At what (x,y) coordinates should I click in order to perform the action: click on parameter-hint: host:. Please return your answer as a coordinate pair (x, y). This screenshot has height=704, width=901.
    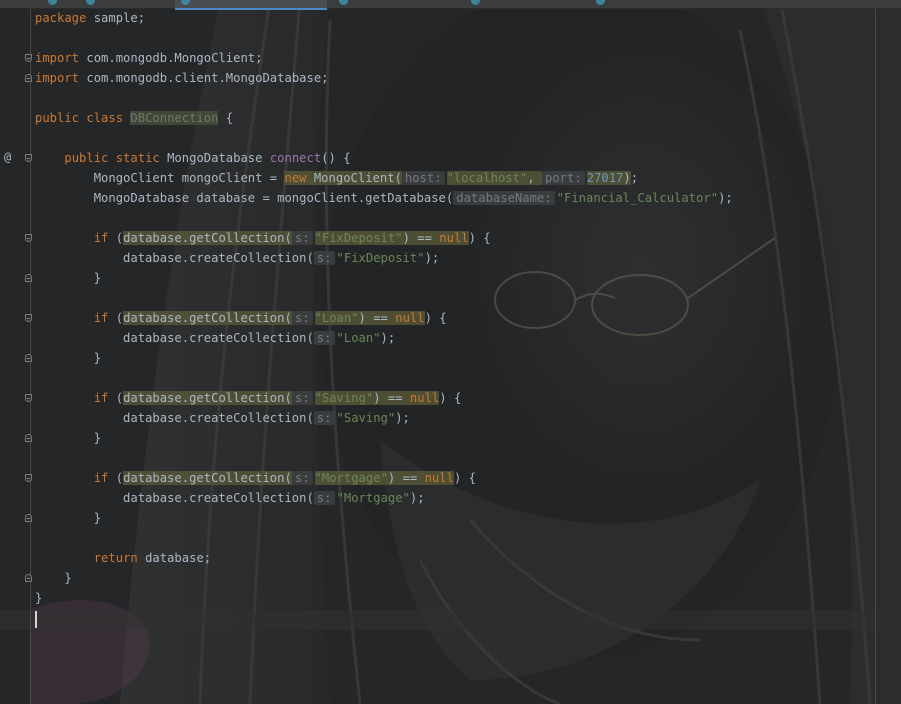
    Looking at the image, I should click on (423, 178).